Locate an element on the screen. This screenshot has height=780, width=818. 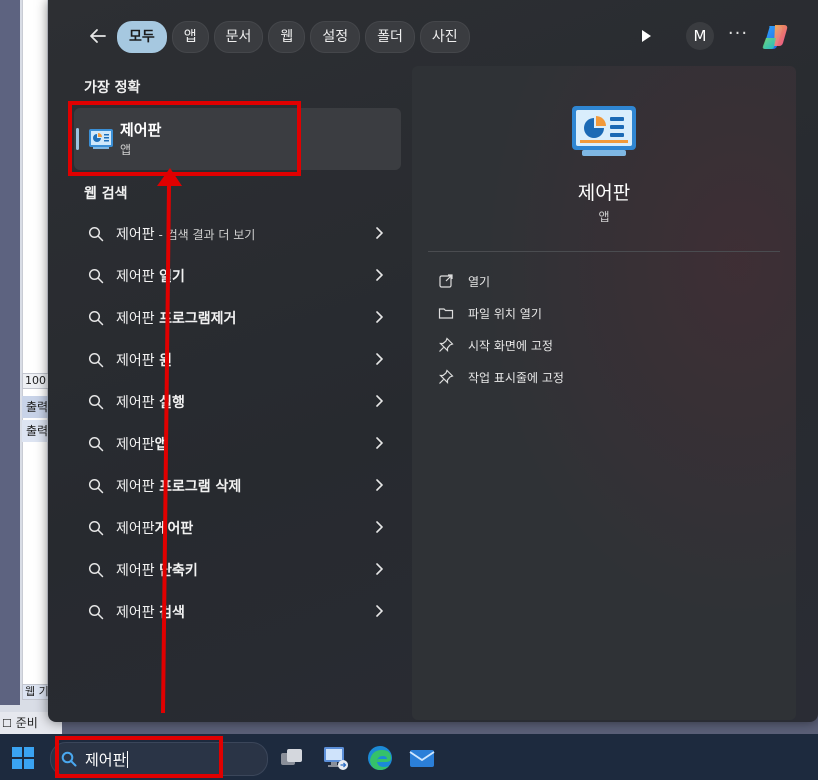
web-search-query: 제어판앱 is located at coordinates (142, 444).